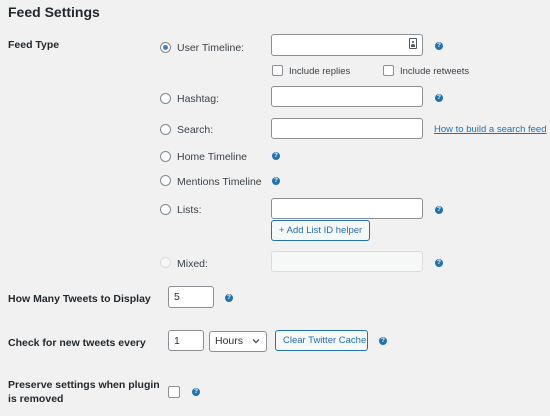  What do you see at coordinates (490, 129) in the screenshot?
I see `search-help-link: How to build a search feed` at bounding box center [490, 129].